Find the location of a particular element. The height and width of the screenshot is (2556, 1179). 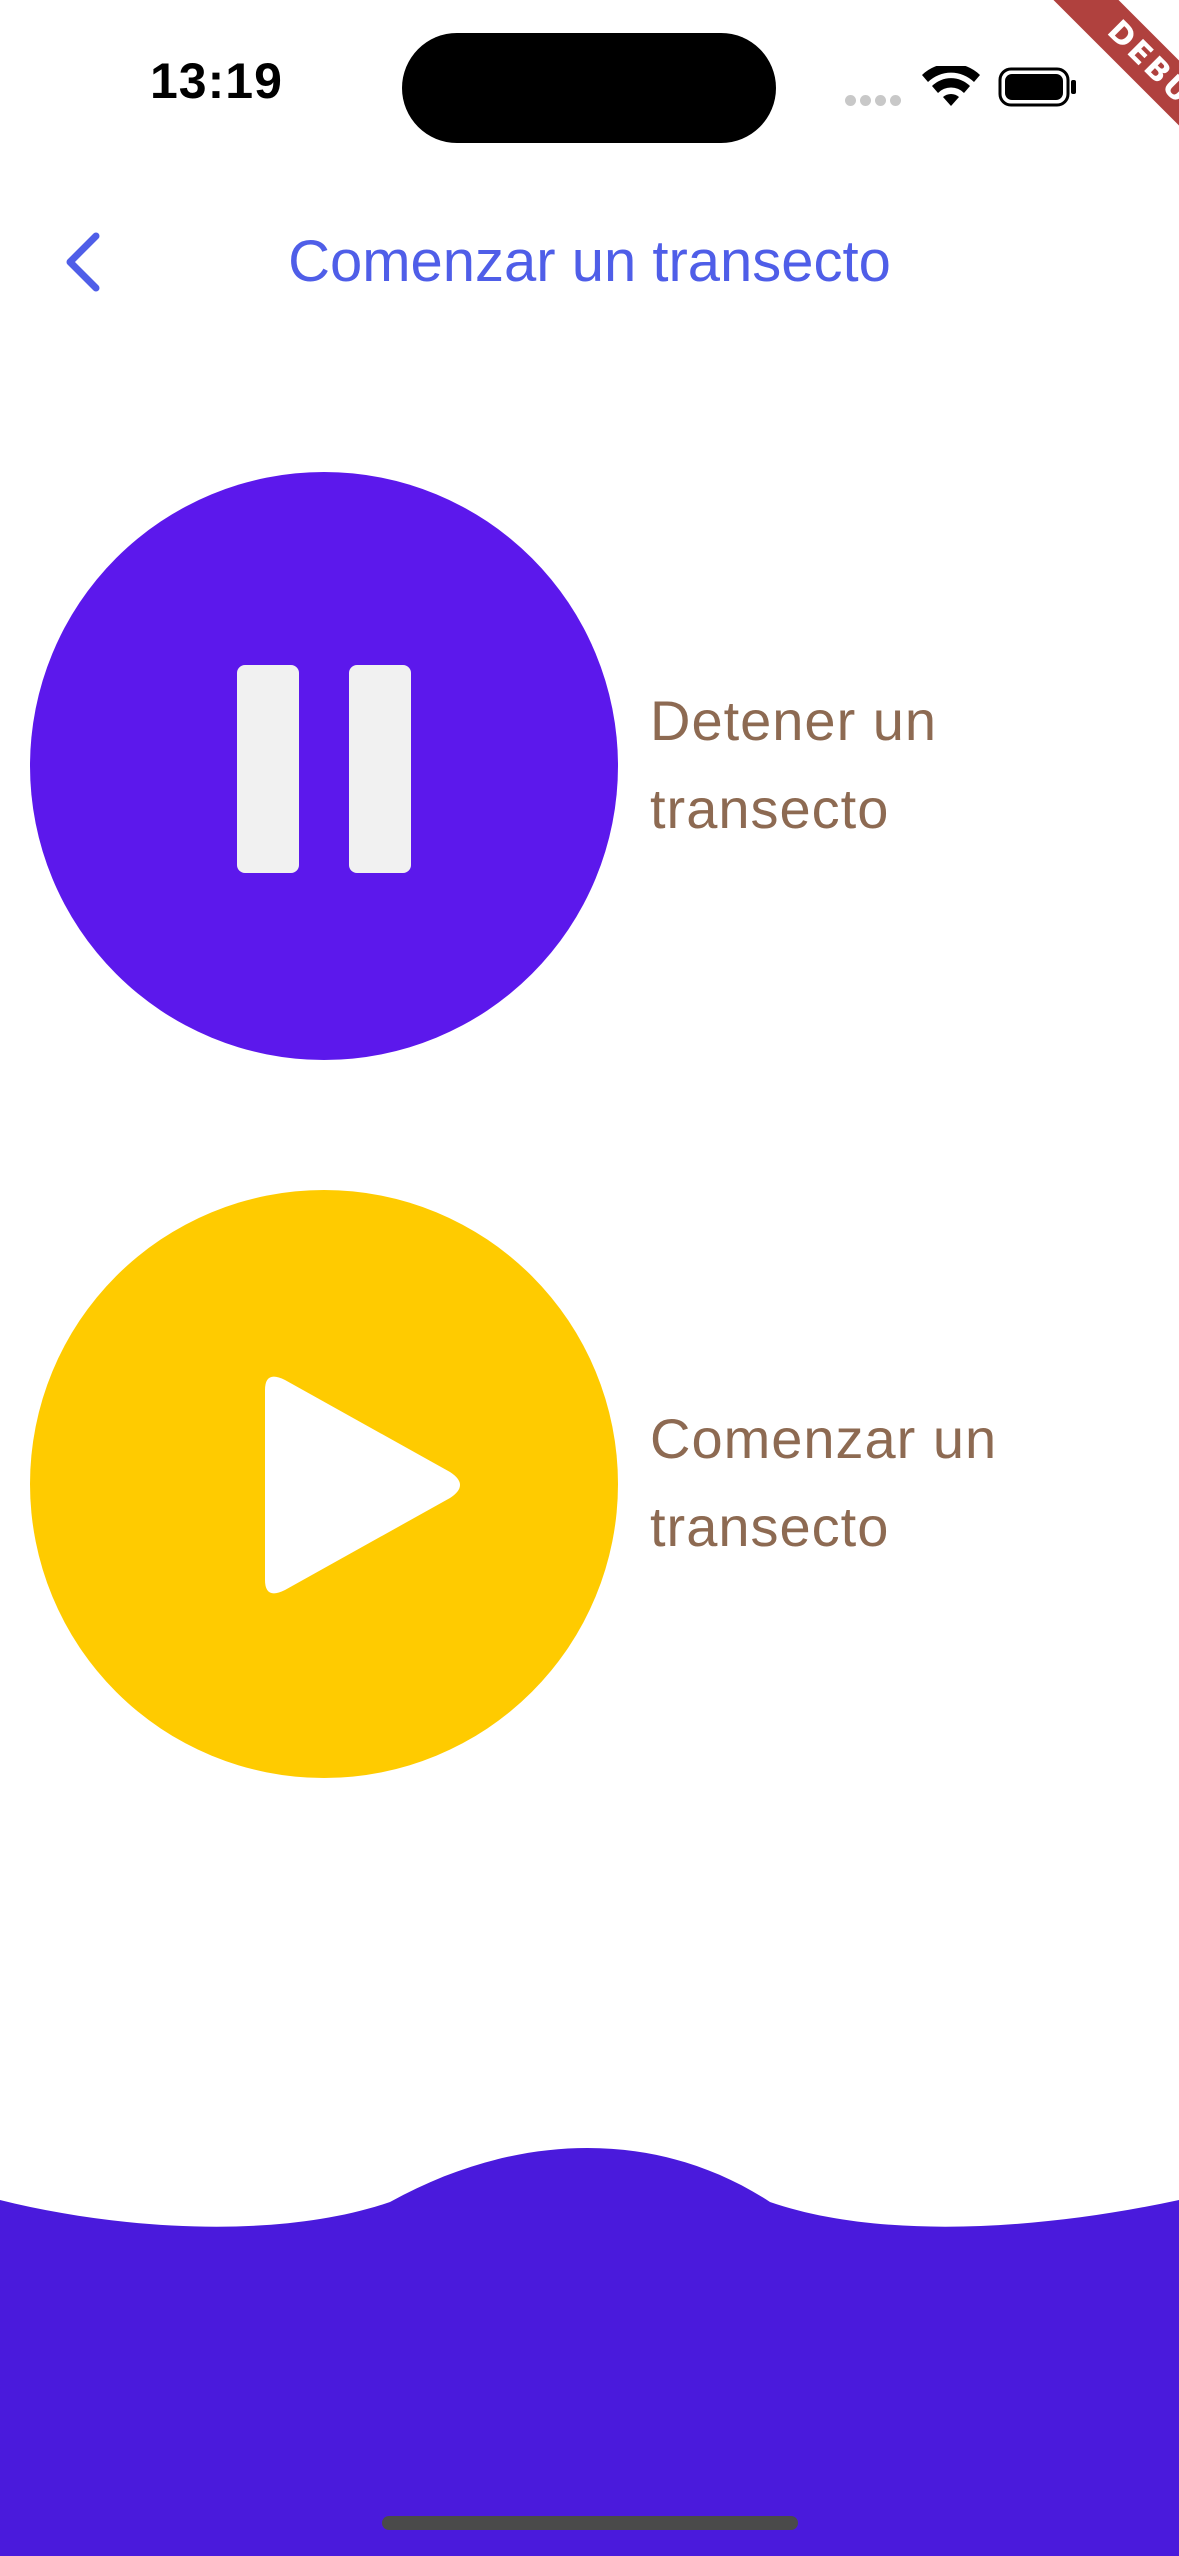

debug-label: DEBUG is located at coordinates (1107, 98).